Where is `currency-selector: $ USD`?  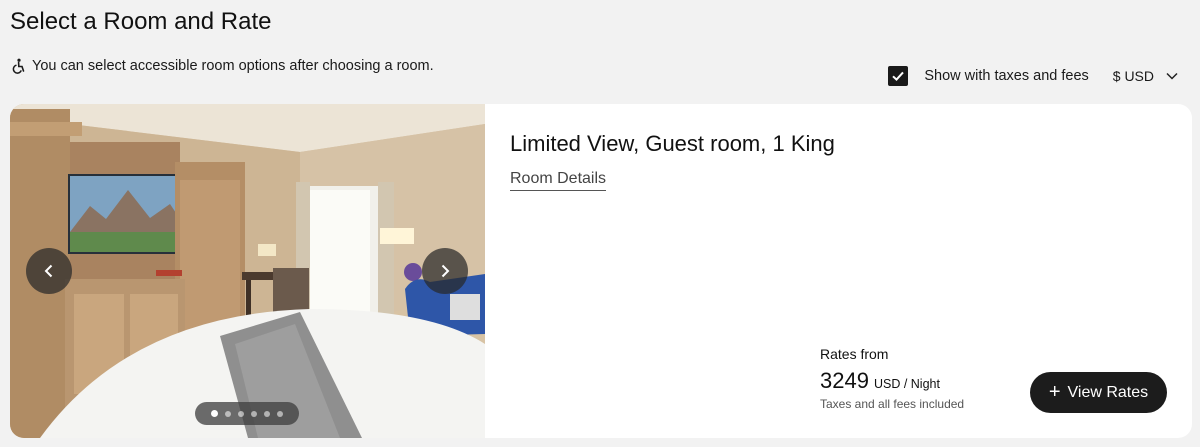 currency-selector: $ USD is located at coordinates (1145, 76).